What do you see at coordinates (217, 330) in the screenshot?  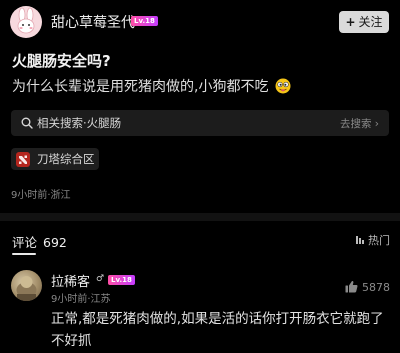 I see `comment-text: 正常,都是死猪肉做的,如果是活的话你打开肠衣它就跑了不好抓` at bounding box center [217, 330].